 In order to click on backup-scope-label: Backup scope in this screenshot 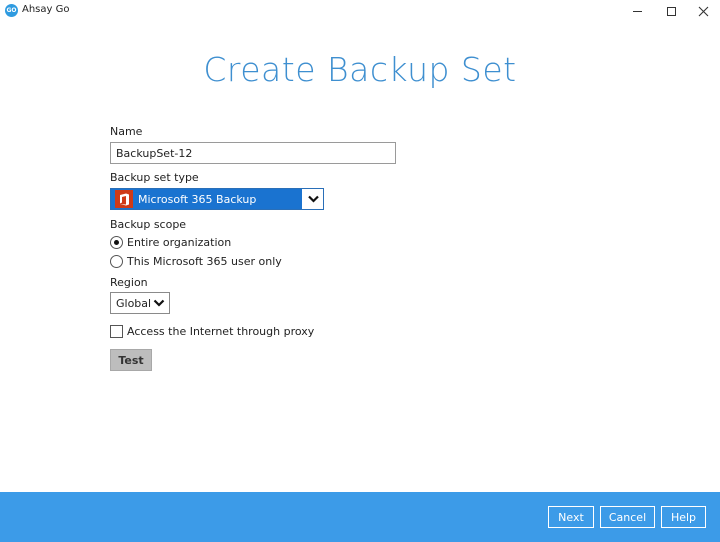, I will do `click(148, 224)`.